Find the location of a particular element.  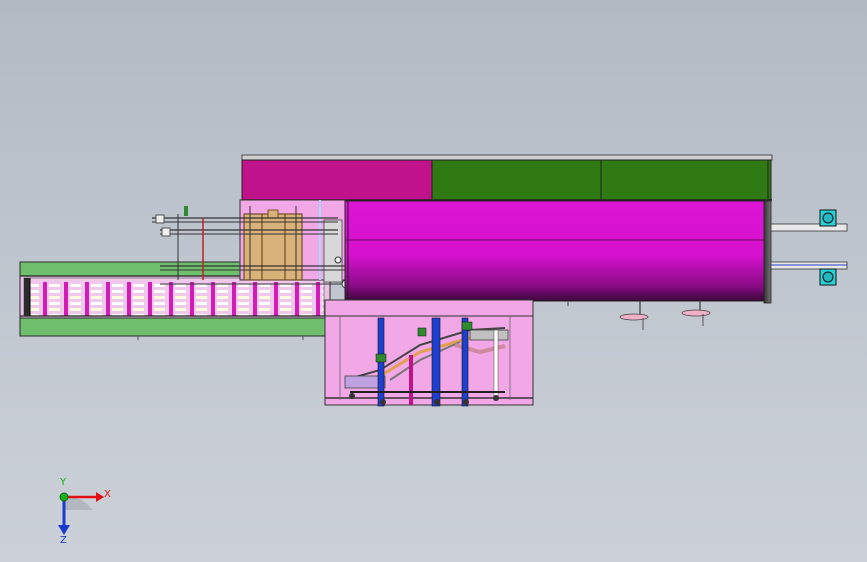

top-housing is located at coordinates (507, 177).